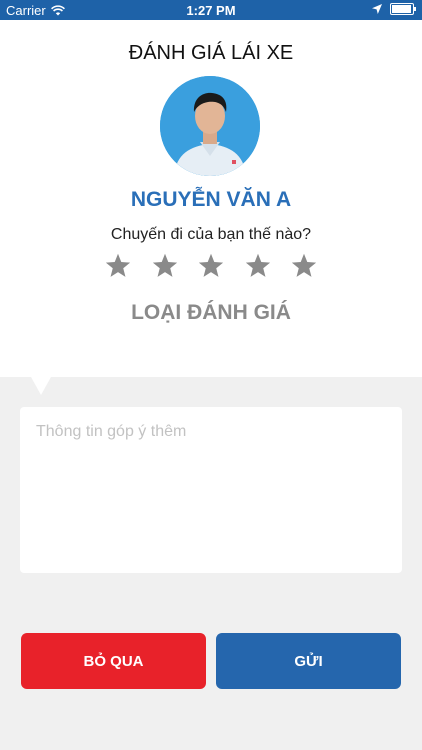 The image size is (422, 750). Describe the element at coordinates (210, 126) in the screenshot. I see `driver-avatar` at that location.